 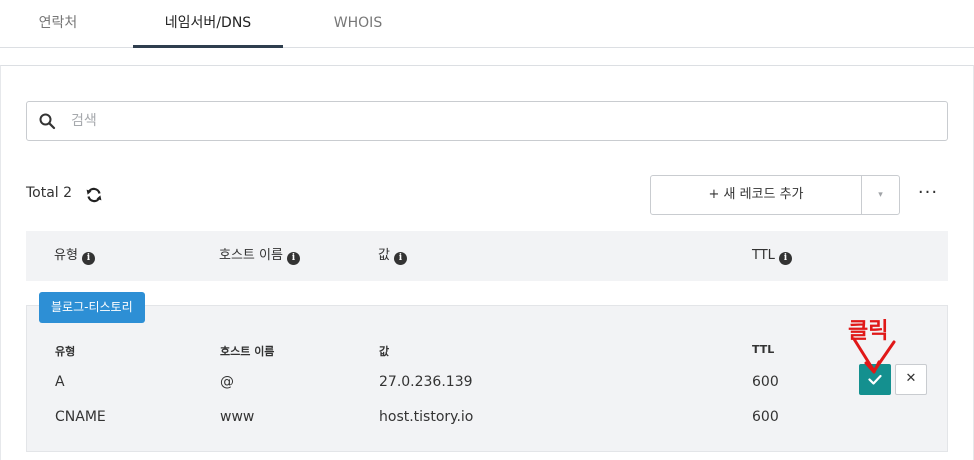 What do you see at coordinates (227, 382) in the screenshot?
I see `row-1-host: @` at bounding box center [227, 382].